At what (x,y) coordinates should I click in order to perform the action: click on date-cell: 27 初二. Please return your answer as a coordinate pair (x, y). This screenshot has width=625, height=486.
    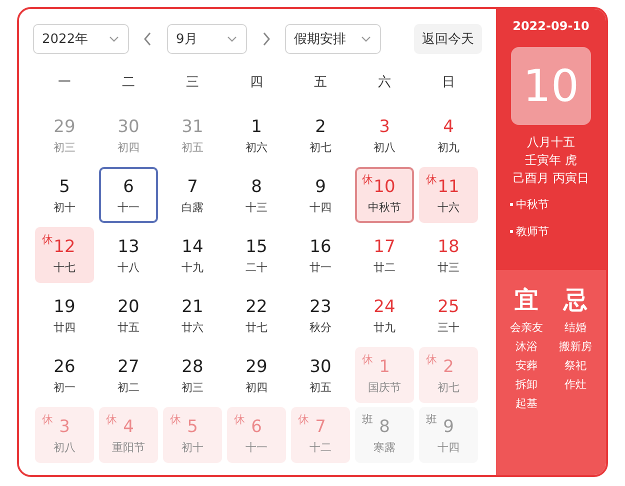
    Looking at the image, I should click on (128, 375).